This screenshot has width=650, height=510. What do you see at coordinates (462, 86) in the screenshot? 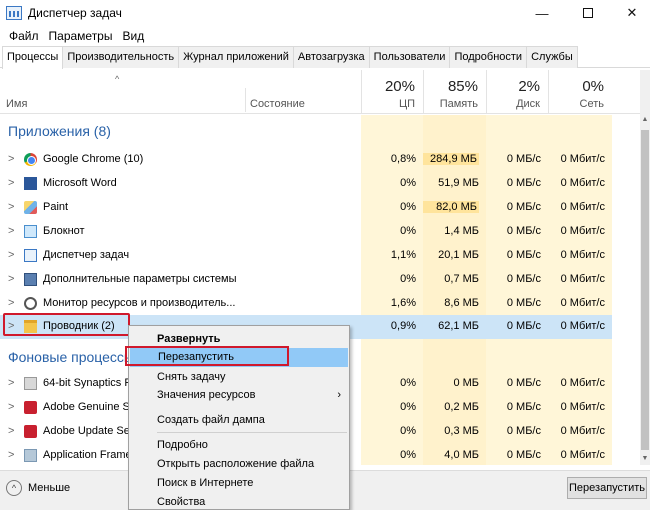
I see `memory-total: 85%` at bounding box center [462, 86].